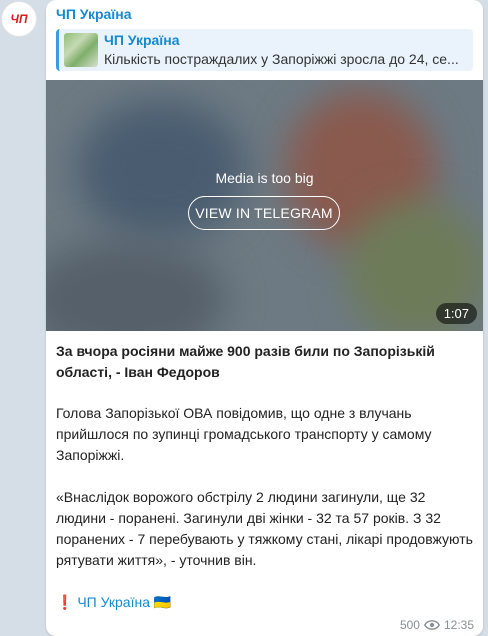 The height and width of the screenshot is (636, 488). I want to click on reply-title: ЧП Україна, so click(142, 40).